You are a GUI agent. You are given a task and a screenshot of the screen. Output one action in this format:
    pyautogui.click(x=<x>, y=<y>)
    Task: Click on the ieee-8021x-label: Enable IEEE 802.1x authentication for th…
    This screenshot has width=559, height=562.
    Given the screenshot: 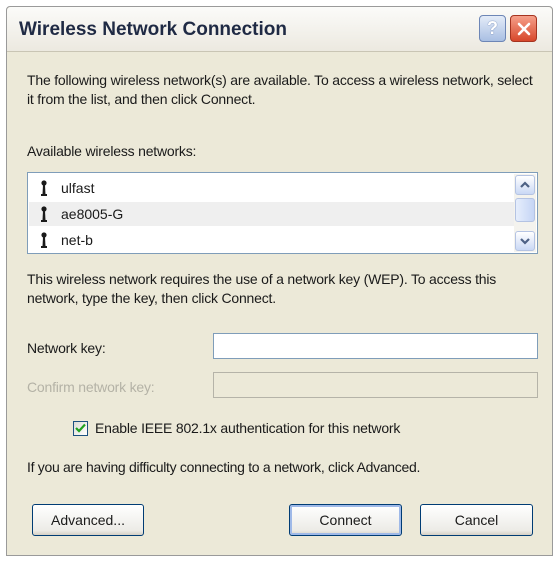 What is the action you would take?
    pyautogui.click(x=248, y=428)
    